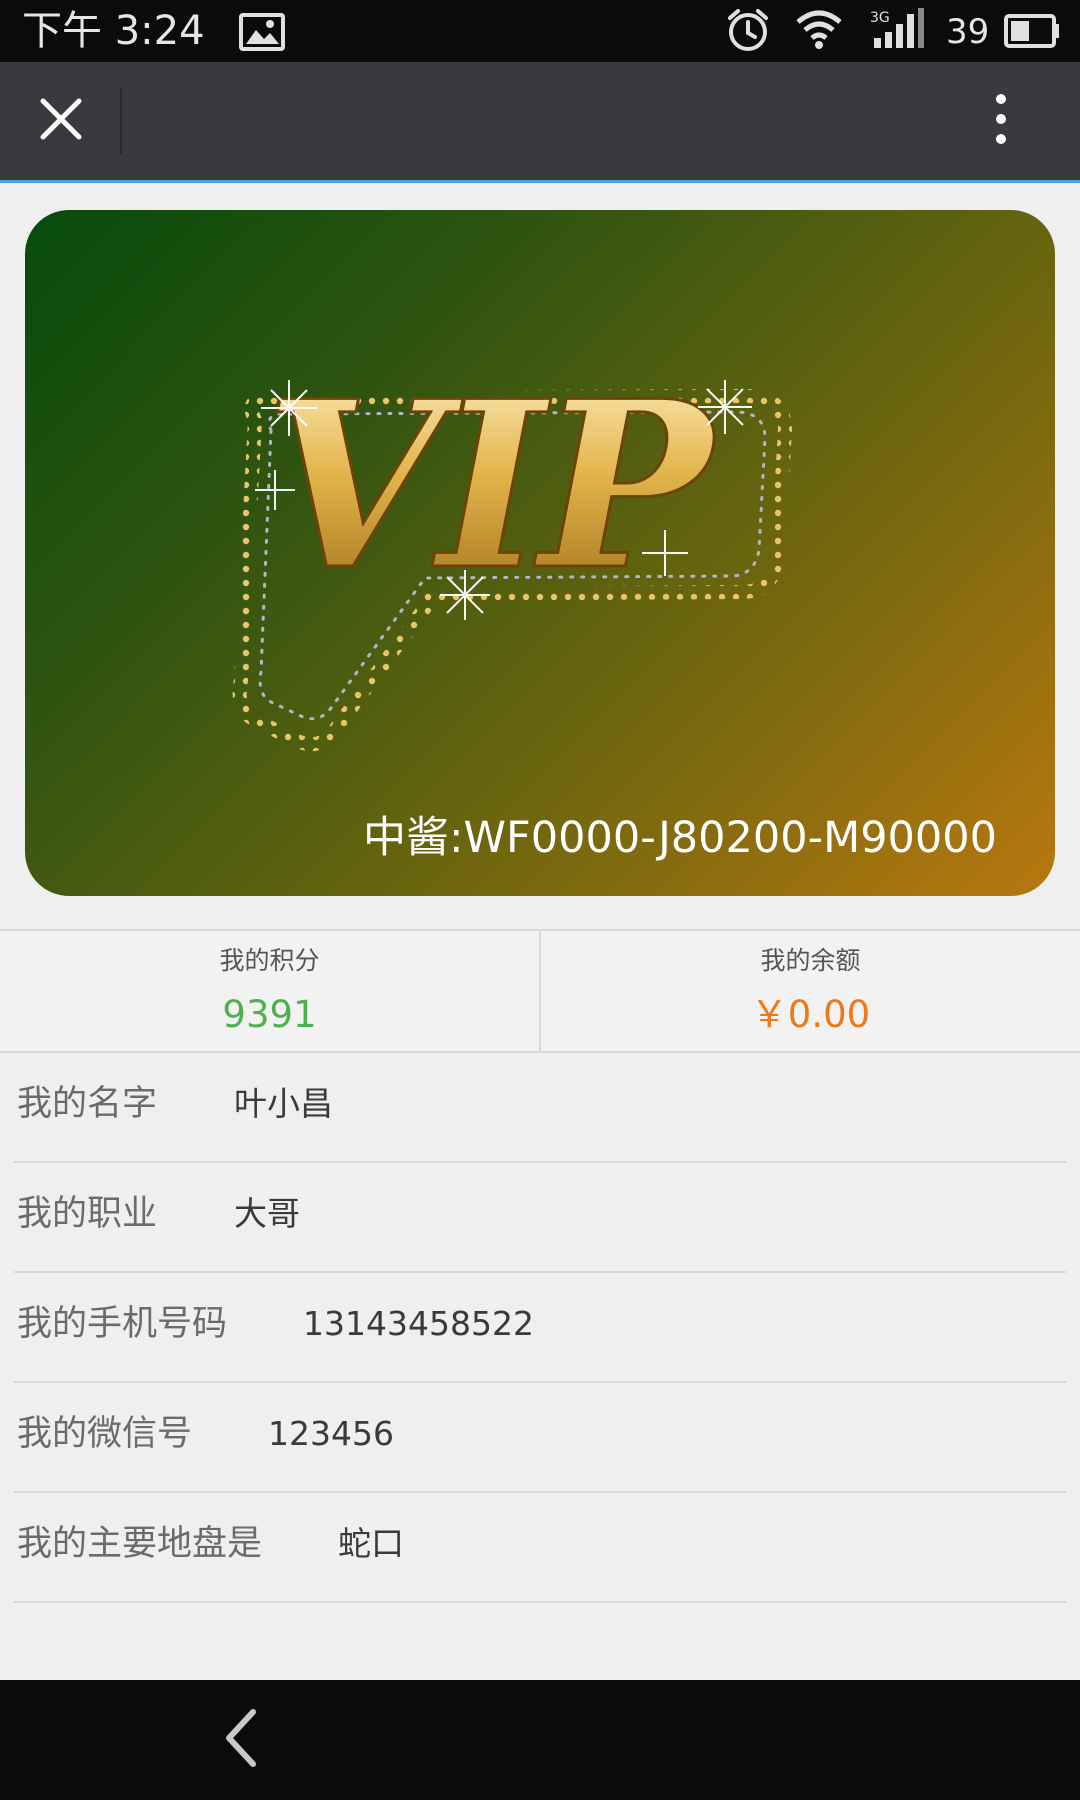 The height and width of the screenshot is (1800, 1080). I want to click on occupation-value: 大哥, so click(267, 1213).